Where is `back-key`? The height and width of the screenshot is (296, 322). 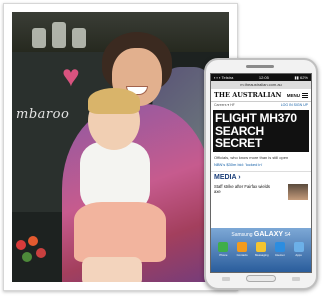
back-key is located at coordinates (296, 279).